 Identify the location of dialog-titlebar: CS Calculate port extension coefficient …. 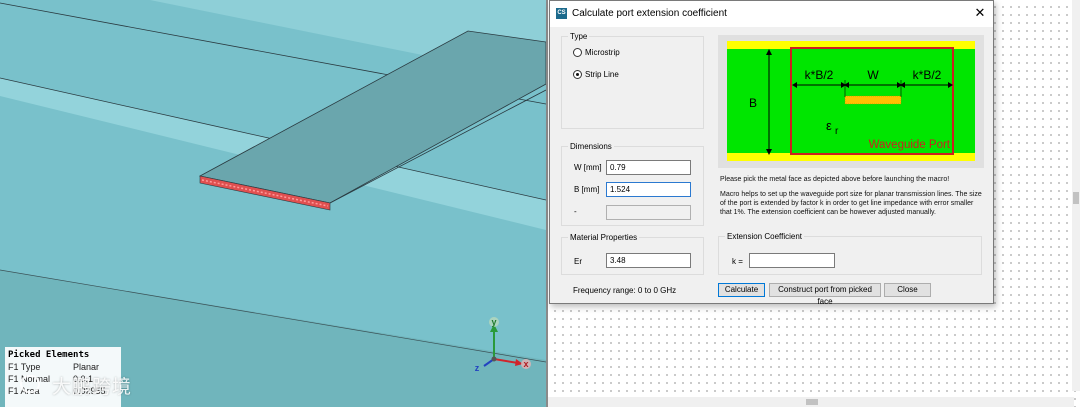
(771, 14).